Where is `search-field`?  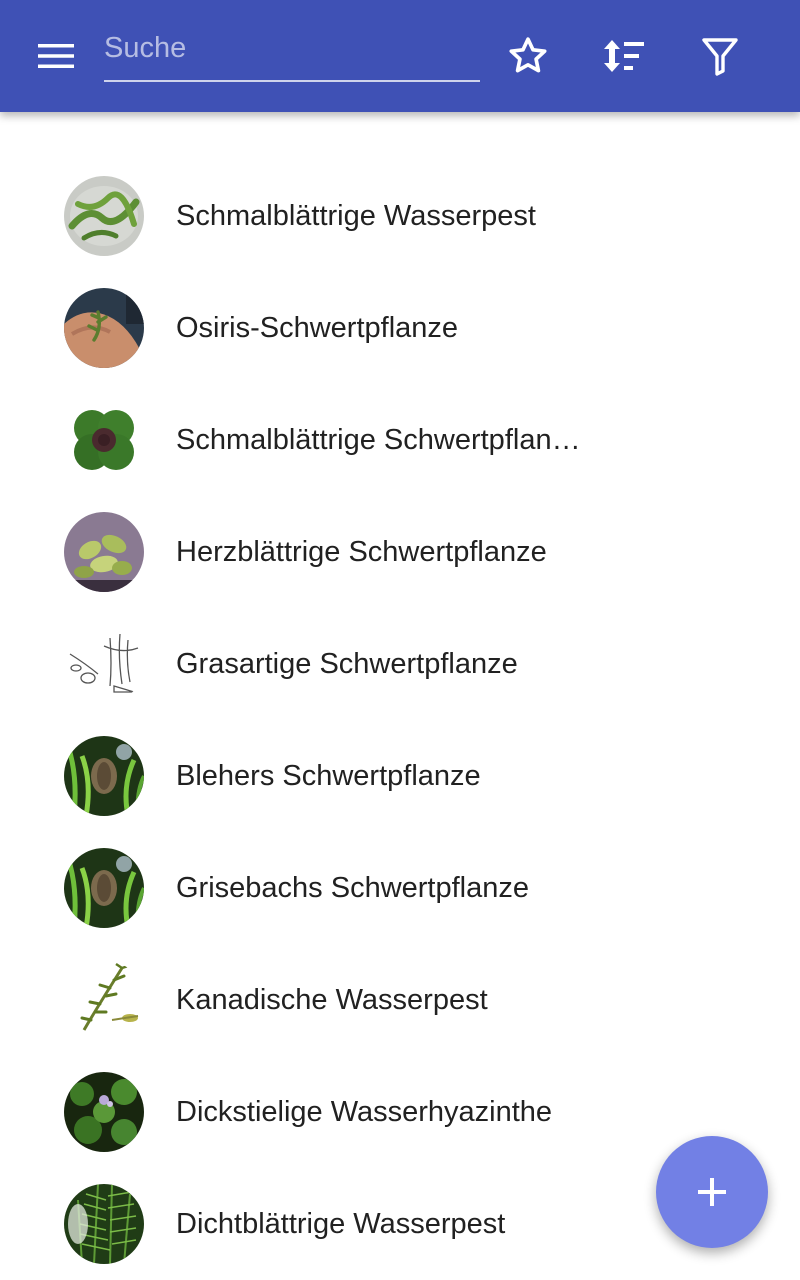 search-field is located at coordinates (292, 52).